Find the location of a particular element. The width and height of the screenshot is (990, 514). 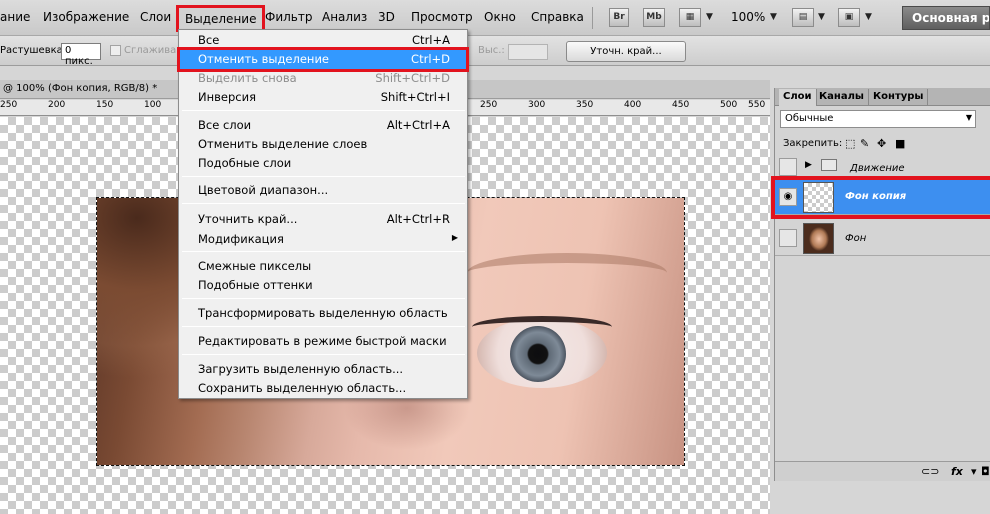

menu-item-label: Отменить выделение слоев is located at coordinates (283, 144).